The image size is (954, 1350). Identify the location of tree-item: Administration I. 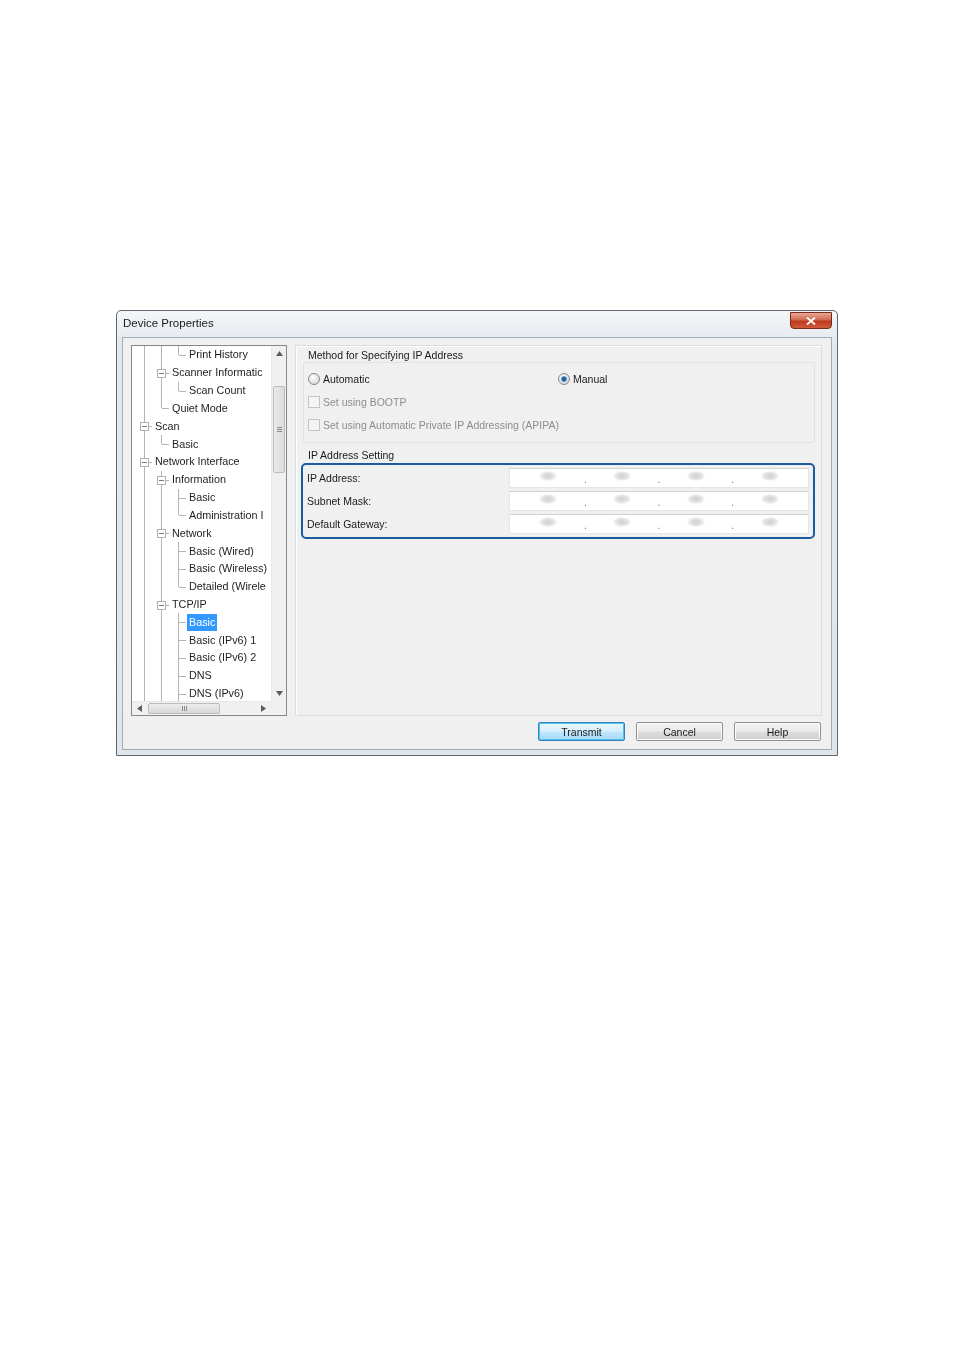
(226, 515).